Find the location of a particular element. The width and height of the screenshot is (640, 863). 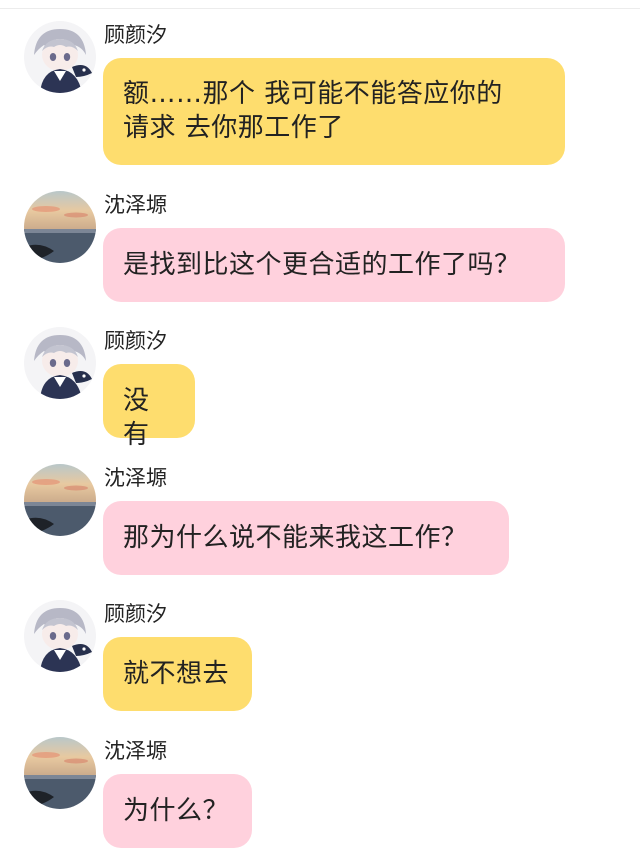

message-bubble: 是找到比这个更合适的工作了吗？ is located at coordinates (334, 265).